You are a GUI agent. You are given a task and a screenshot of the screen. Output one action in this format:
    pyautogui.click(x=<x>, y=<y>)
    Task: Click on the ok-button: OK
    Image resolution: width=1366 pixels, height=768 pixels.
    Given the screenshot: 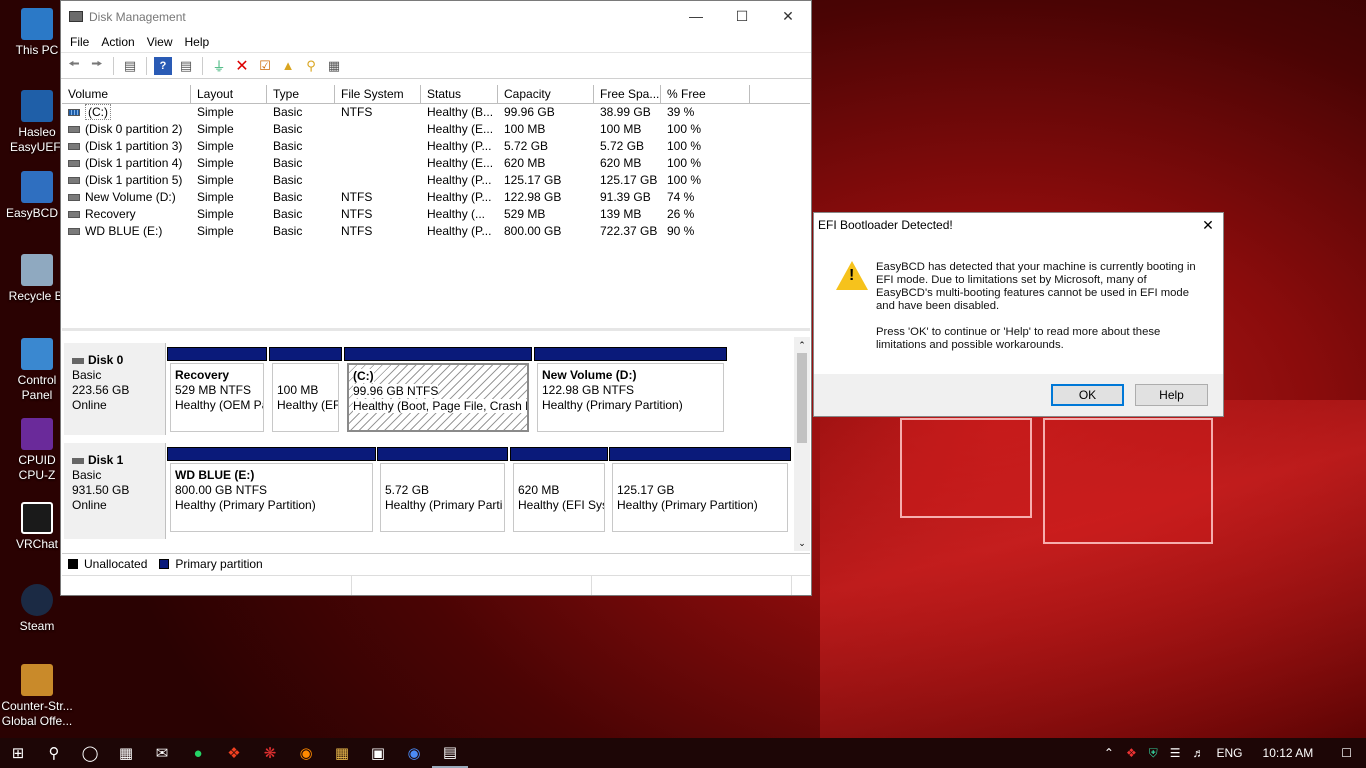 What is the action you would take?
    pyautogui.click(x=1087, y=395)
    